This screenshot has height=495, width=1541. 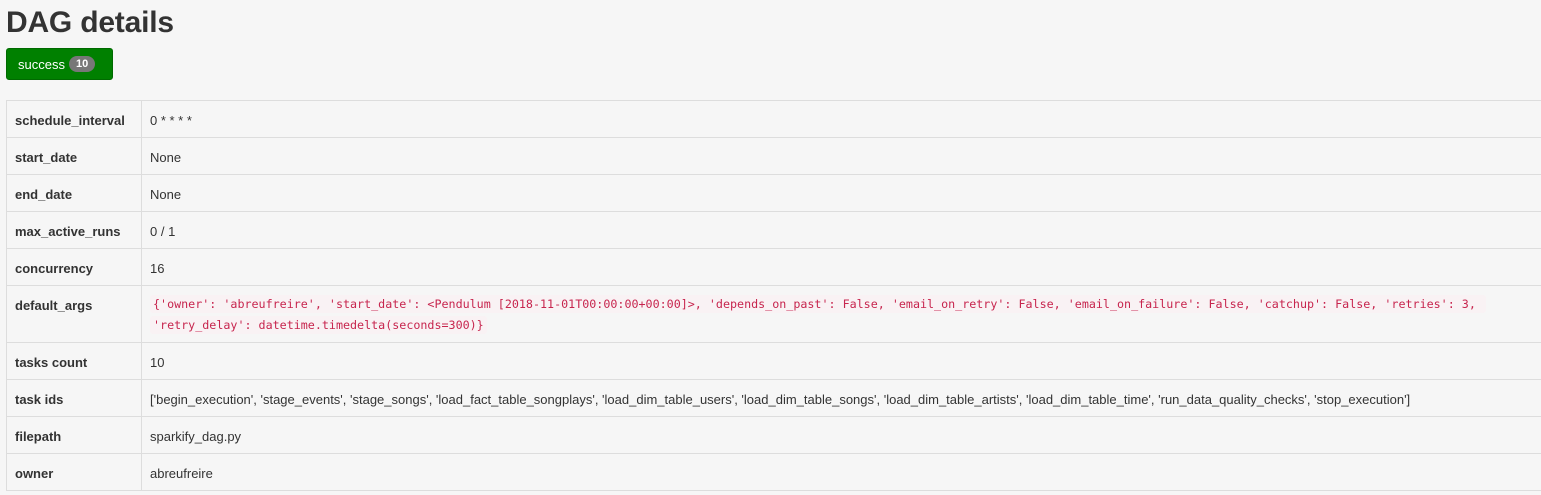 I want to click on table-row: owner abreufreire, so click(x=773, y=472).